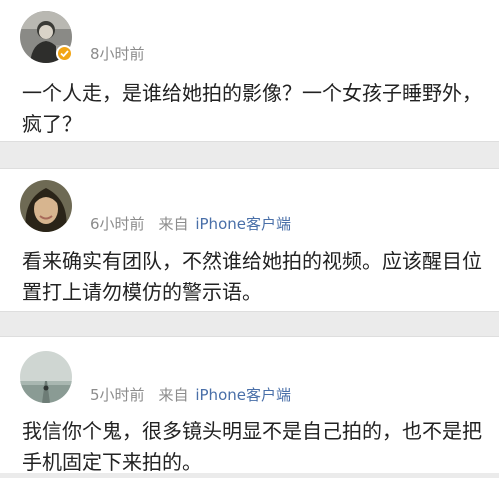 The width and height of the screenshot is (499, 478). I want to click on comment-time: 8小时前, so click(117, 54).